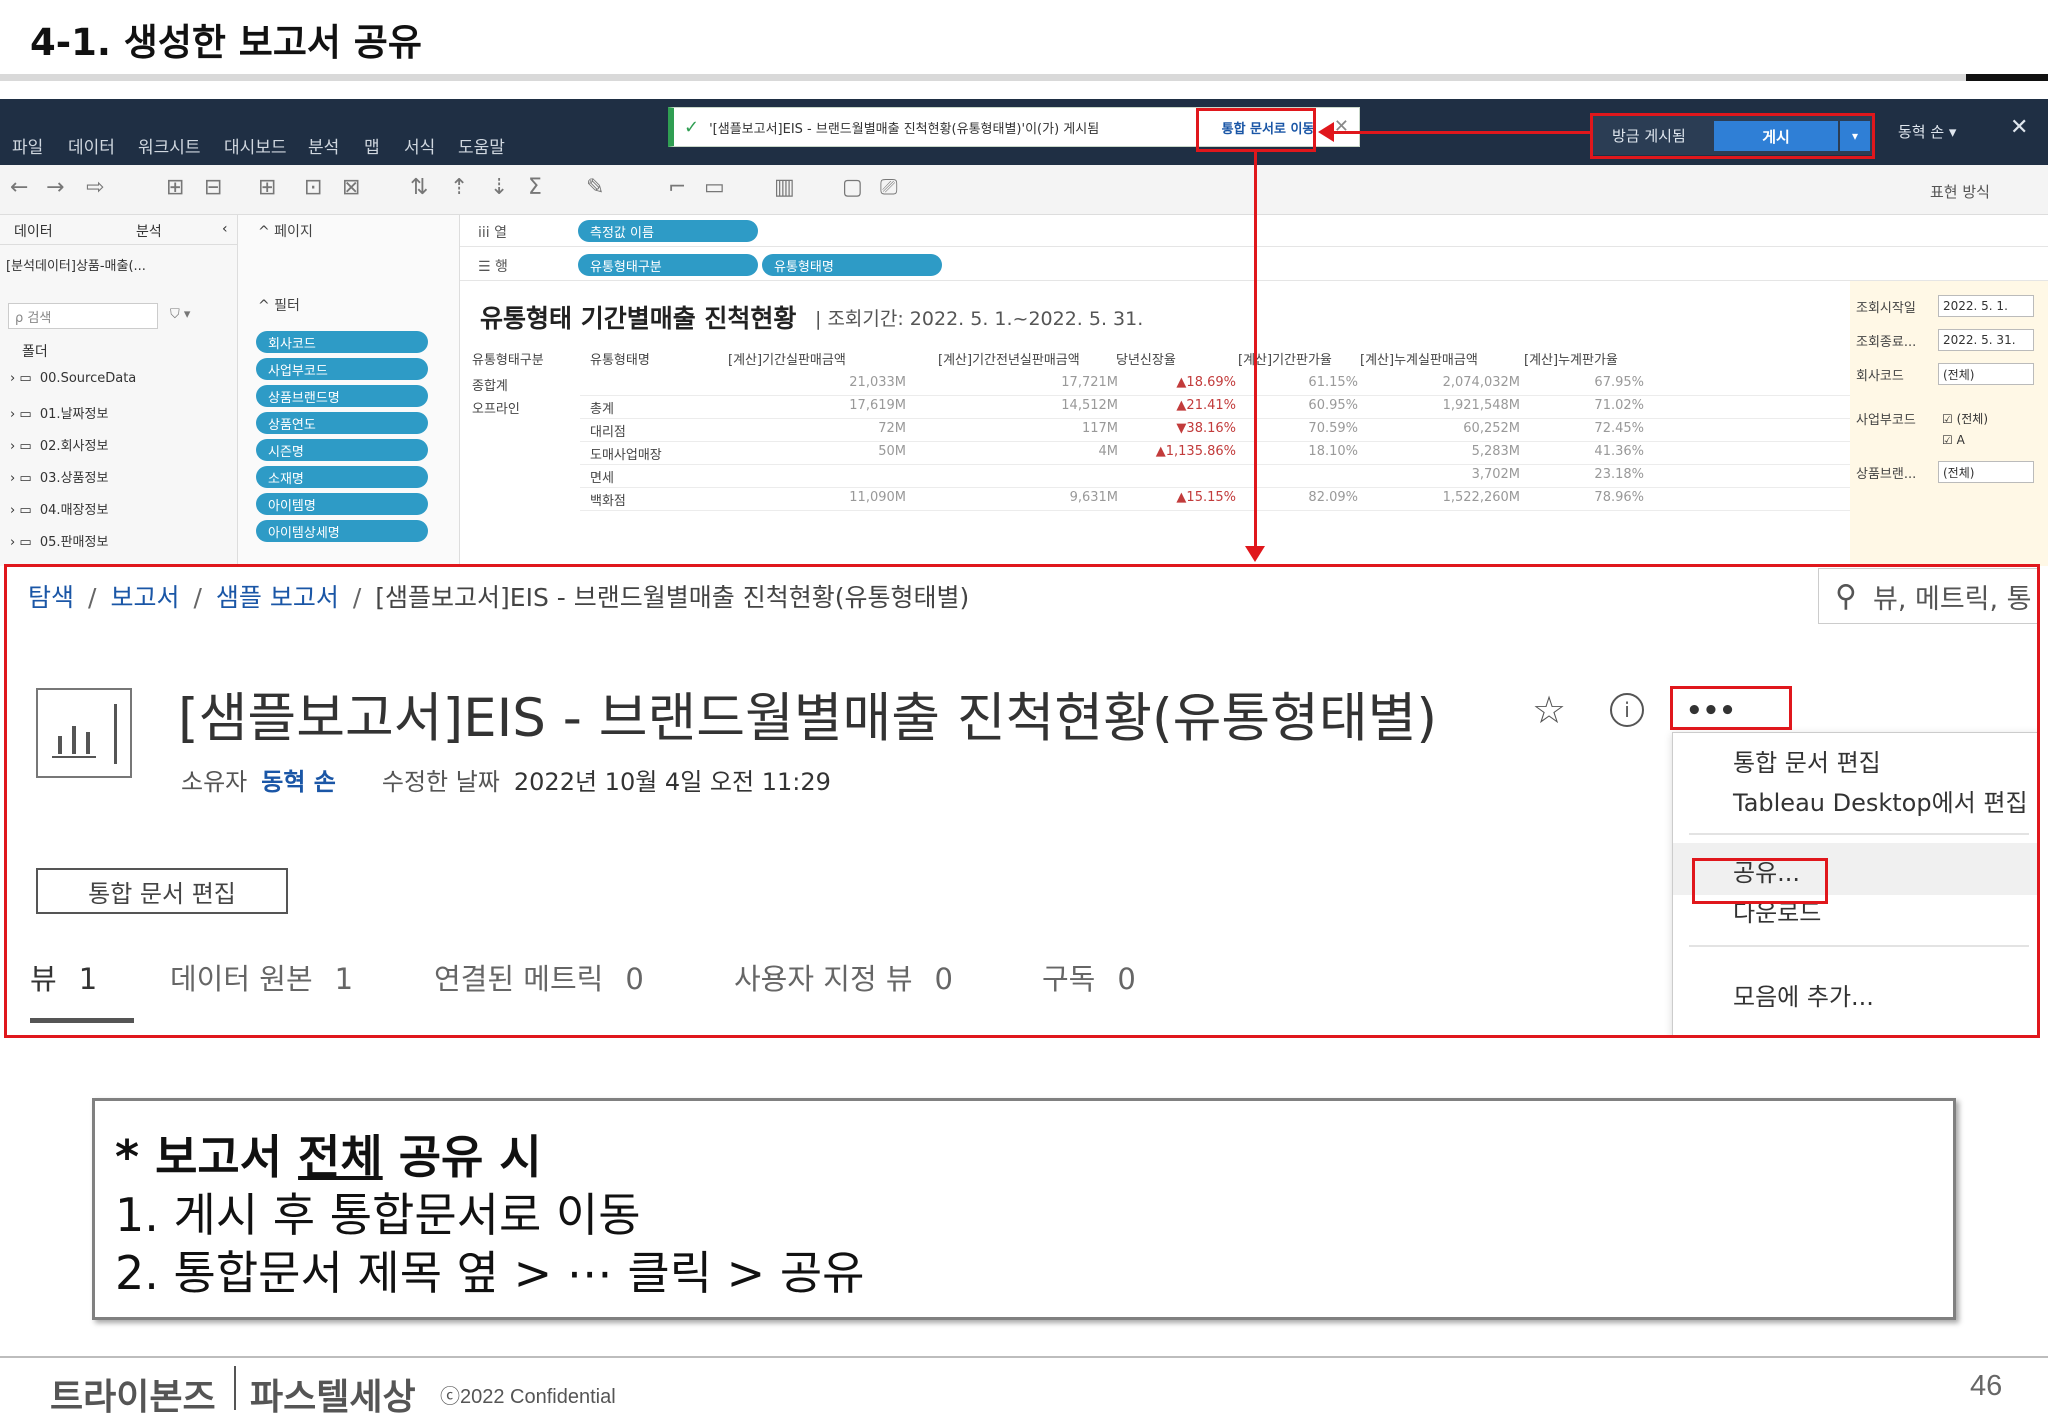 The width and height of the screenshot is (2048, 1418). I want to click on menu-file: 파일, so click(27, 145).